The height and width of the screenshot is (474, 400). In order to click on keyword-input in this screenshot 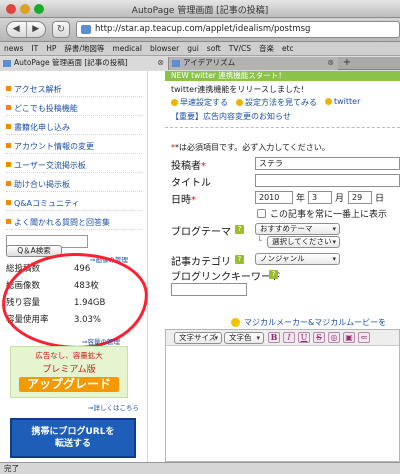, I will do `click(209, 289)`.